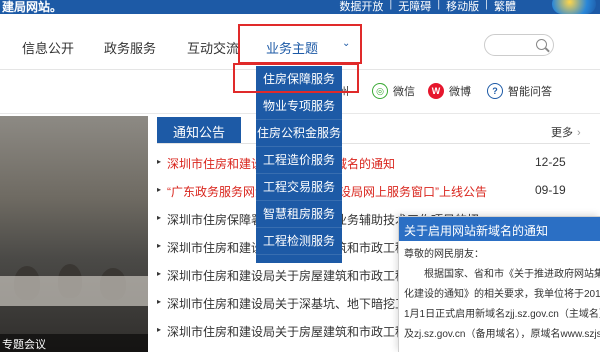 This screenshot has width=600, height=352. Describe the element at coordinates (499, 229) in the screenshot. I see `popup-title: 关于启用网站新域名的通知` at that location.